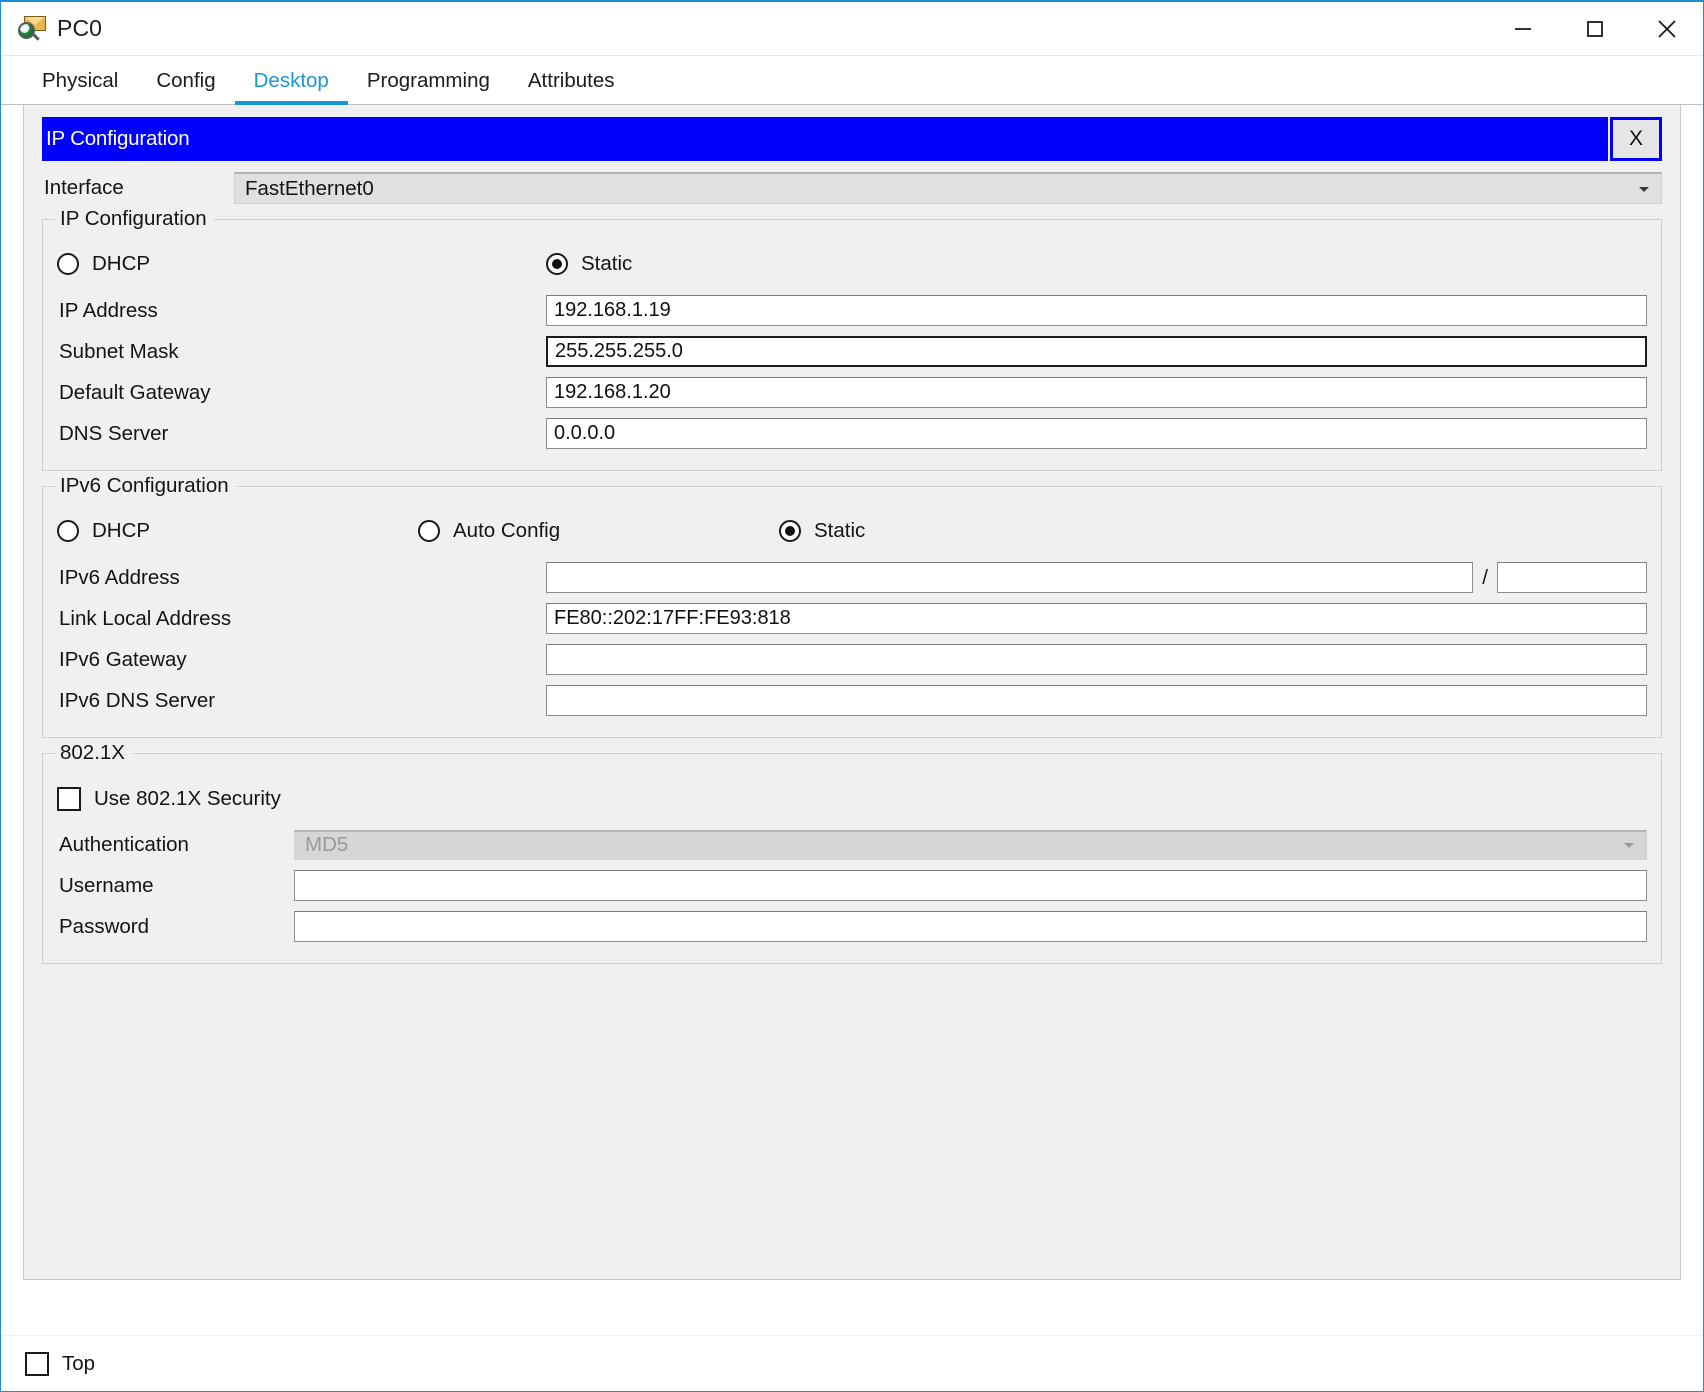 This screenshot has height=1392, width=1704. I want to click on ipv6-dns-server-input, so click(1096, 700).